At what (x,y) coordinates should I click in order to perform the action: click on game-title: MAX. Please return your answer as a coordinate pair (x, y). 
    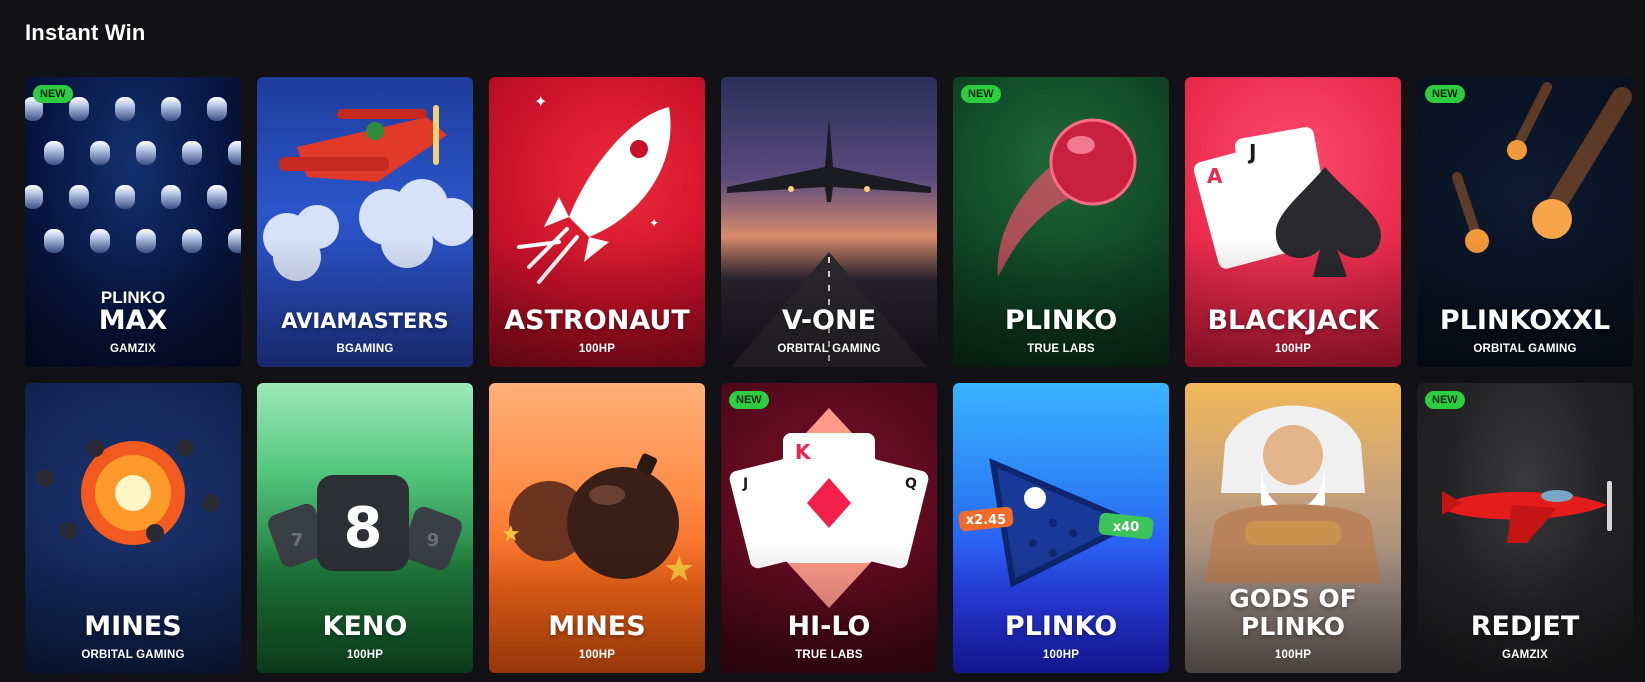
    Looking at the image, I should click on (133, 320).